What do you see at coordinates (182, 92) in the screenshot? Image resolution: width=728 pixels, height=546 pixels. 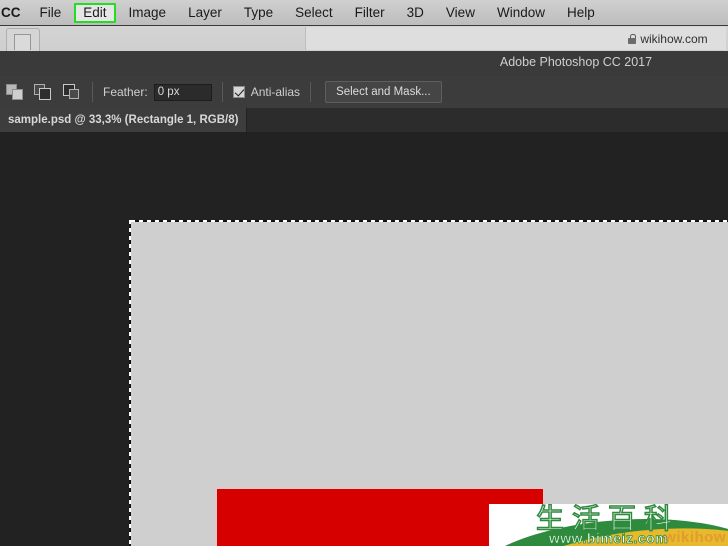 I see `feather-input` at bounding box center [182, 92].